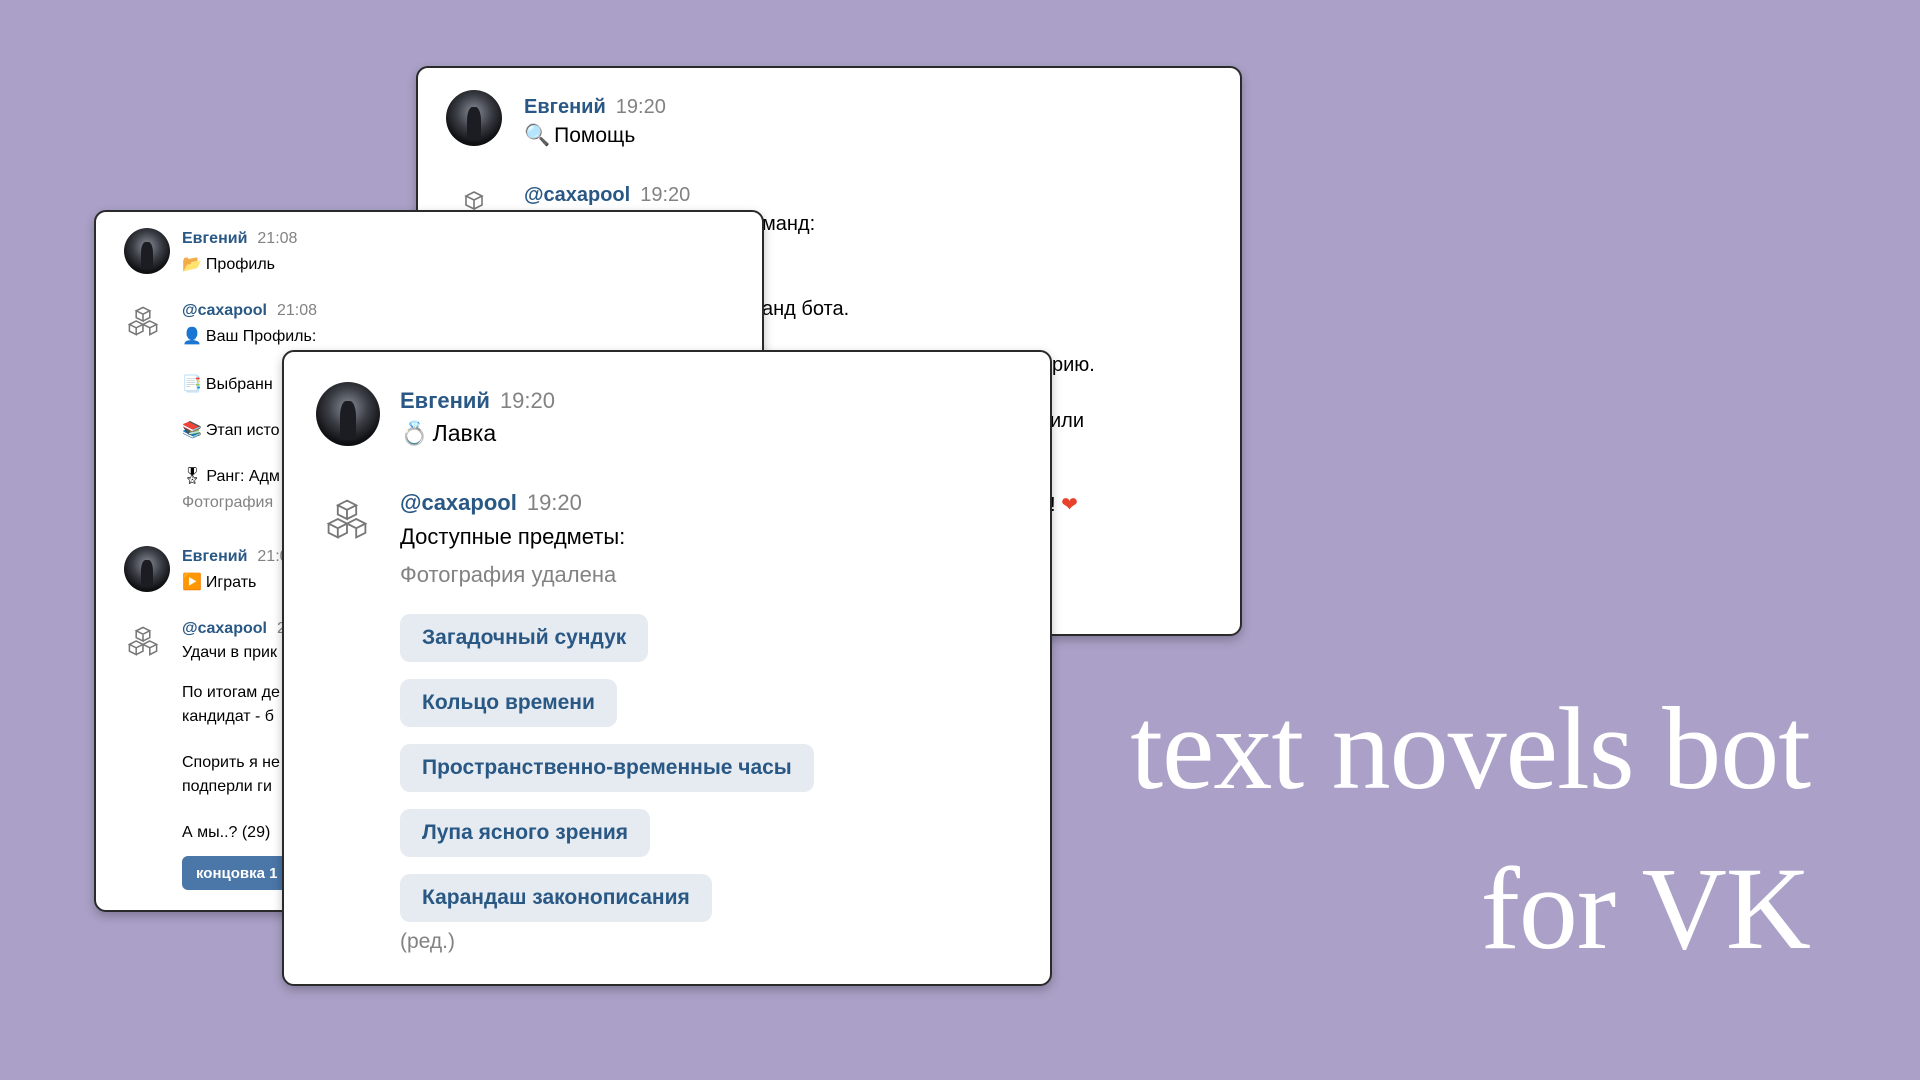  What do you see at coordinates (231, 430) in the screenshot?
I see `message-text: 📚 Этап исто` at bounding box center [231, 430].